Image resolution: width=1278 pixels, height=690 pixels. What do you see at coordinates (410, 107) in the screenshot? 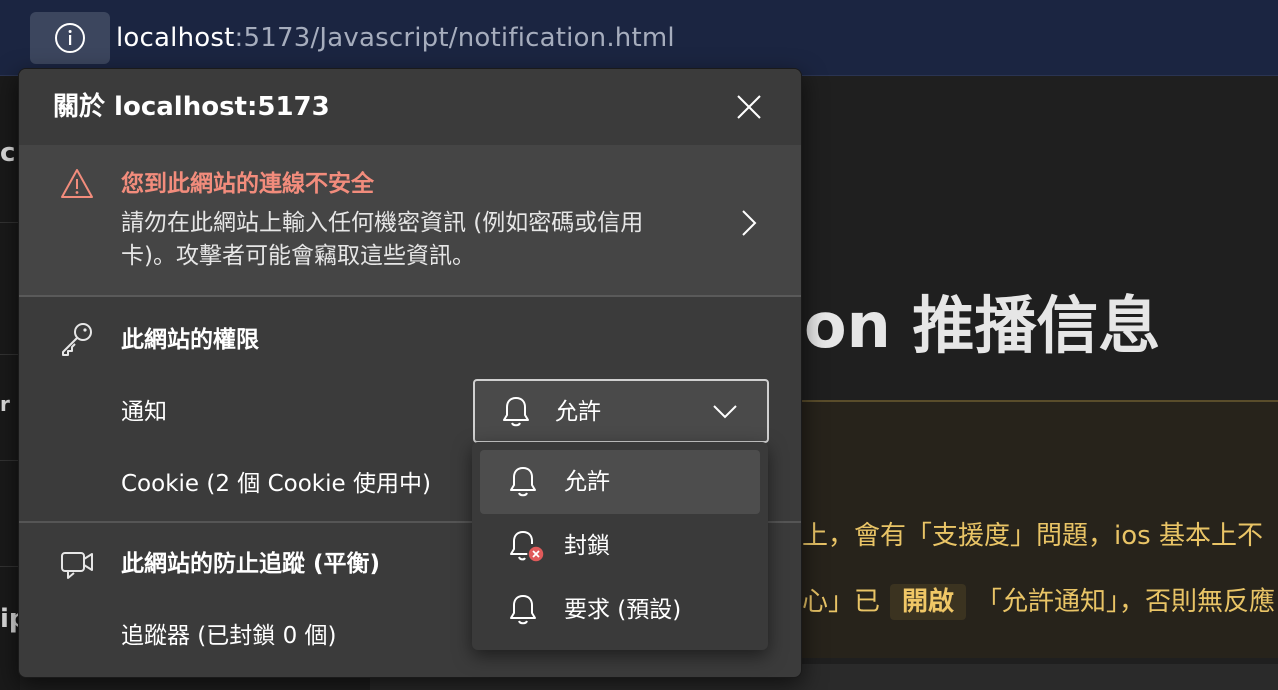
I see `panel-header: 關於 localhost:5173` at bounding box center [410, 107].